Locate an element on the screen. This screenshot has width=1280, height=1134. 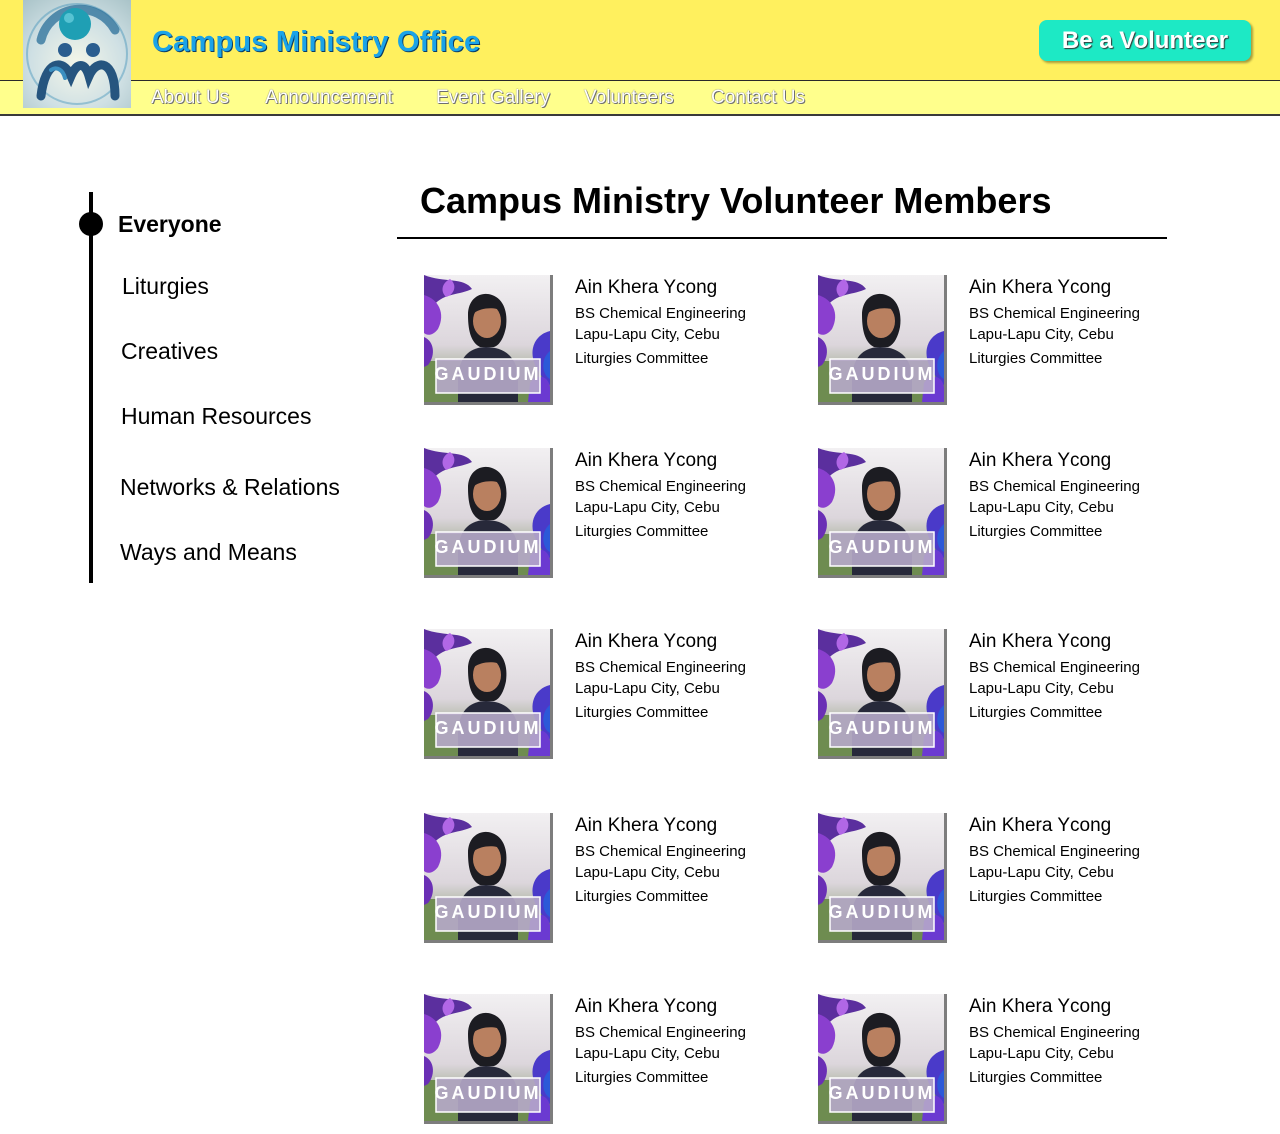
site-title: Campus Ministry Office is located at coordinates (316, 42).